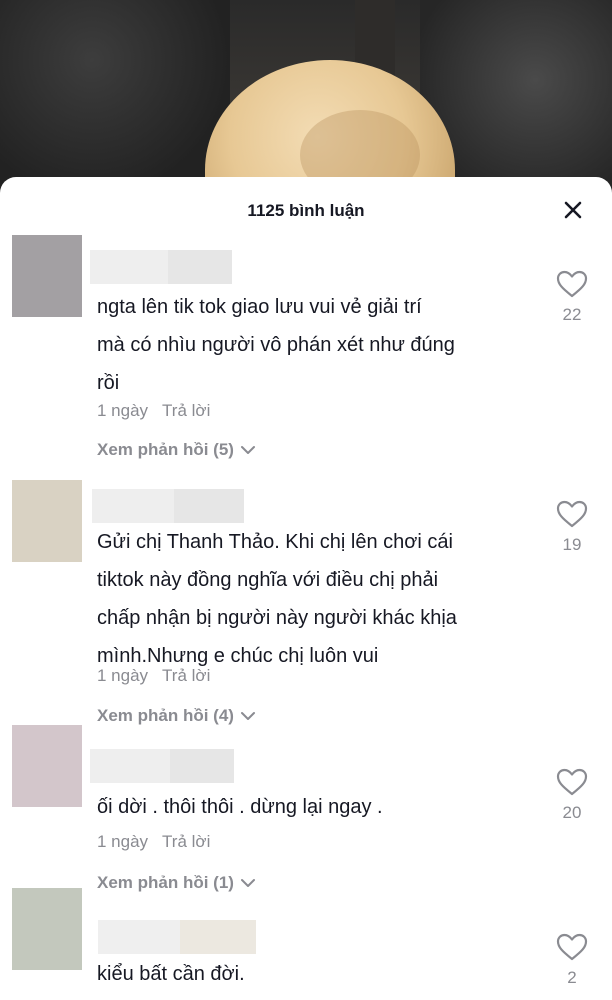  I want to click on view-replies-button: Xem phản hồi (4), so click(176, 716).